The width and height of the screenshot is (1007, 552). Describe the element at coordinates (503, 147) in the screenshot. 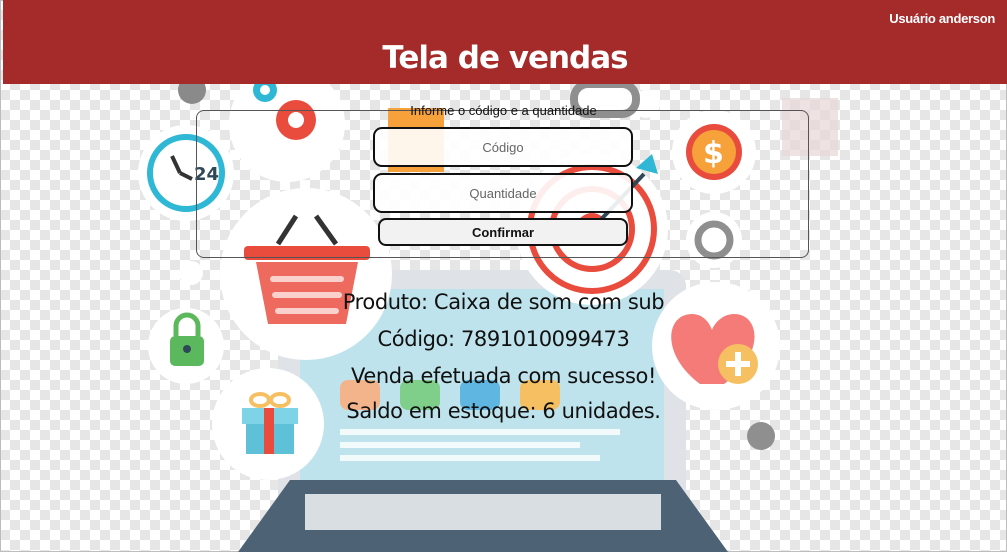

I see `codigo-input` at that location.